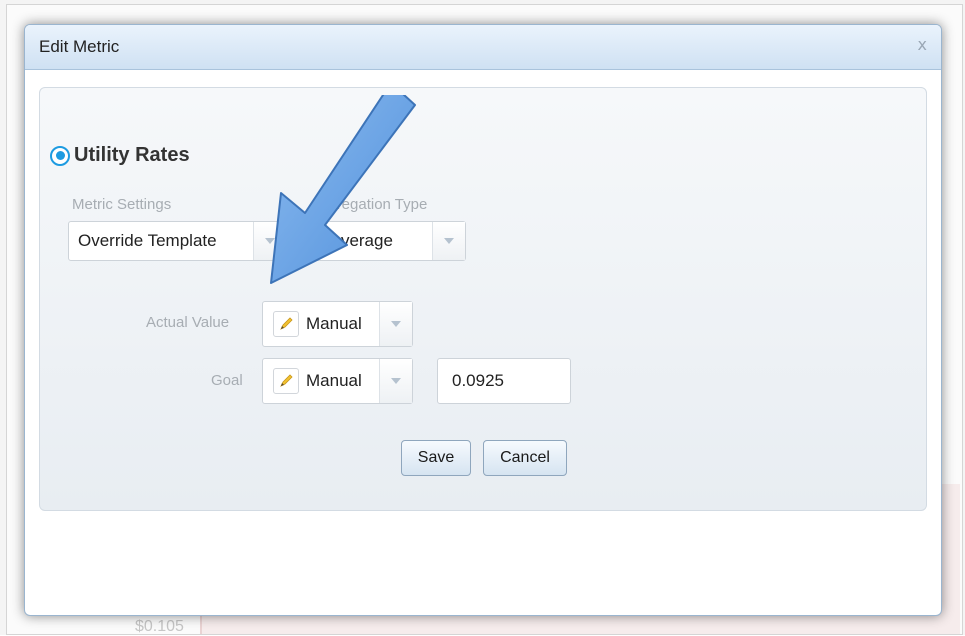  I want to click on goal-value: Manual, so click(334, 380).